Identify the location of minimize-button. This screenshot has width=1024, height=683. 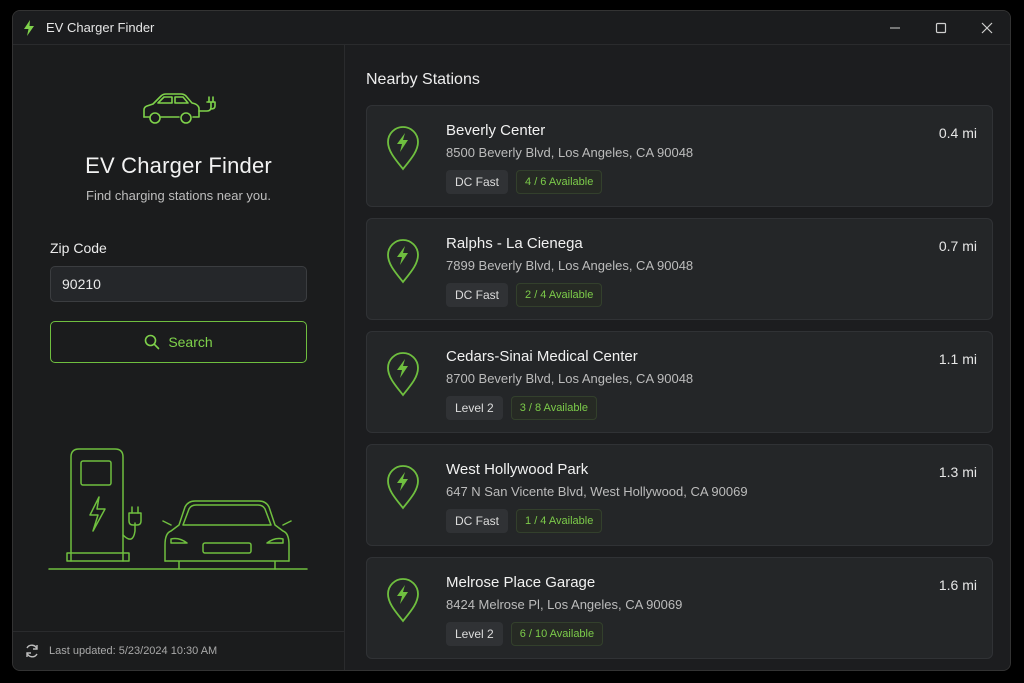
(895, 27).